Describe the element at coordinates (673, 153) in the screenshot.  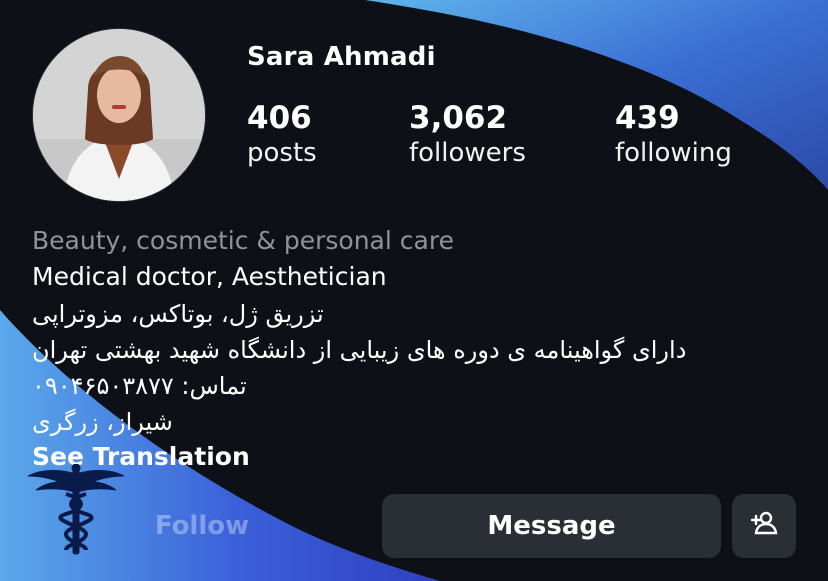
I see `following-label: following` at that location.